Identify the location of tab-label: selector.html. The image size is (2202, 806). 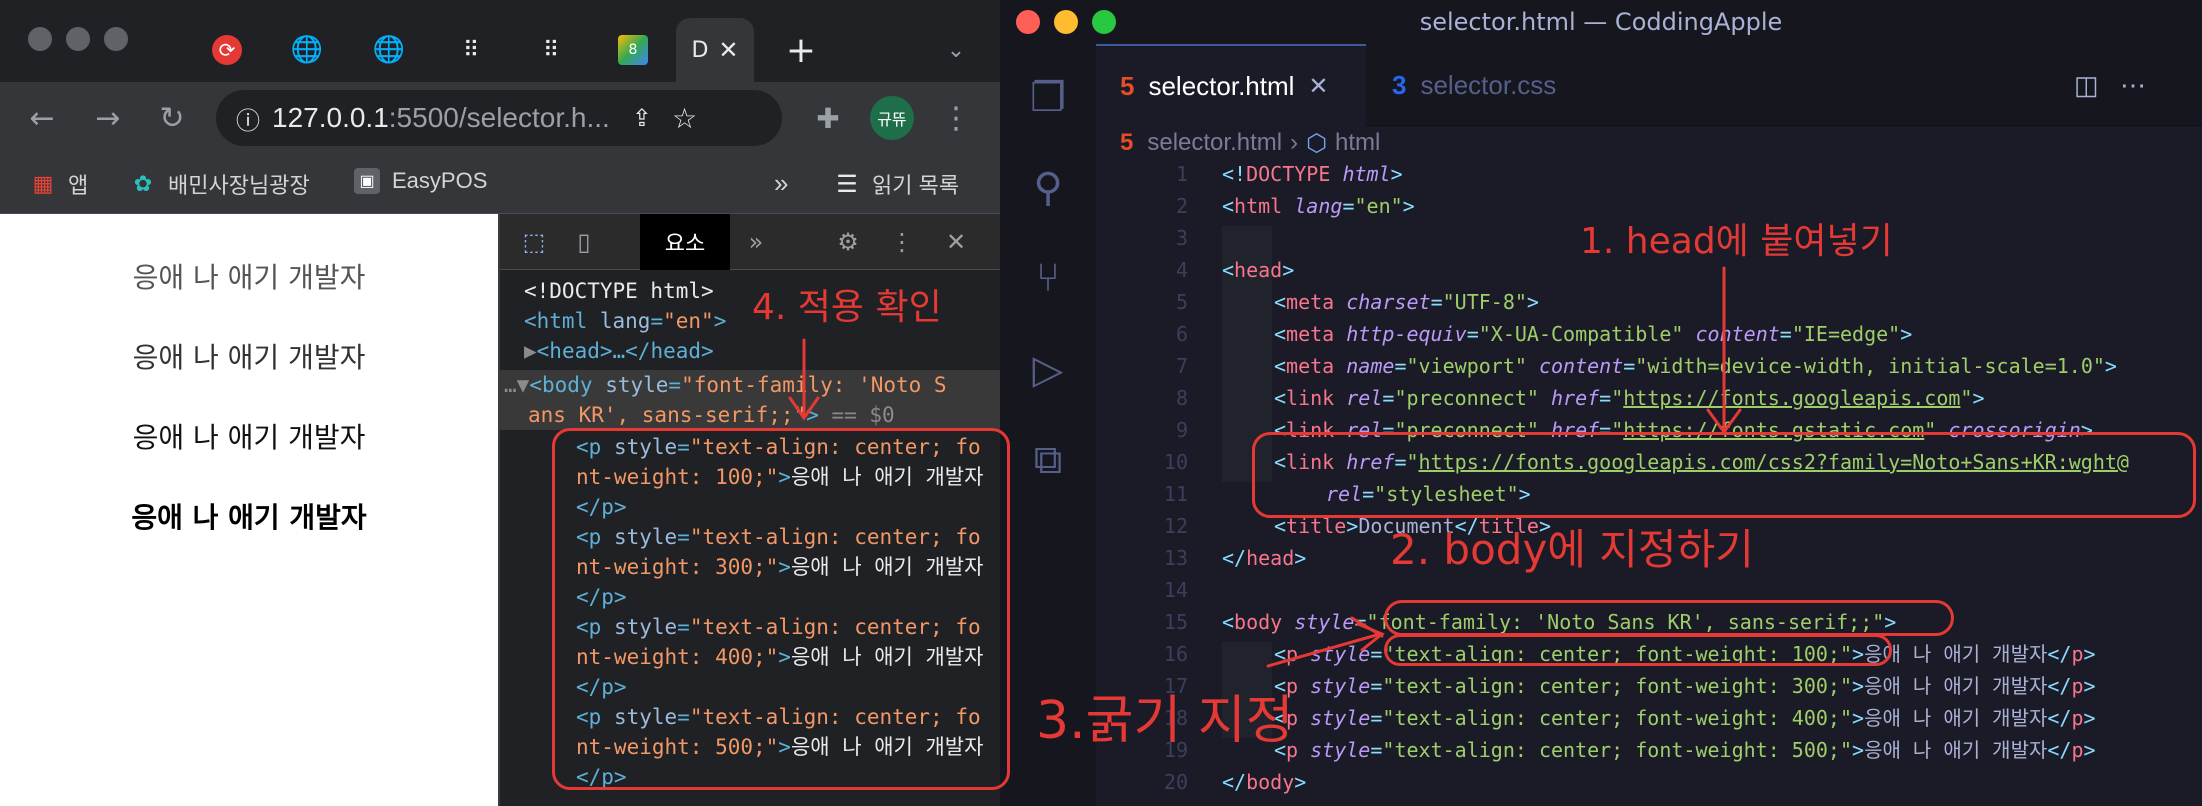
(1221, 85).